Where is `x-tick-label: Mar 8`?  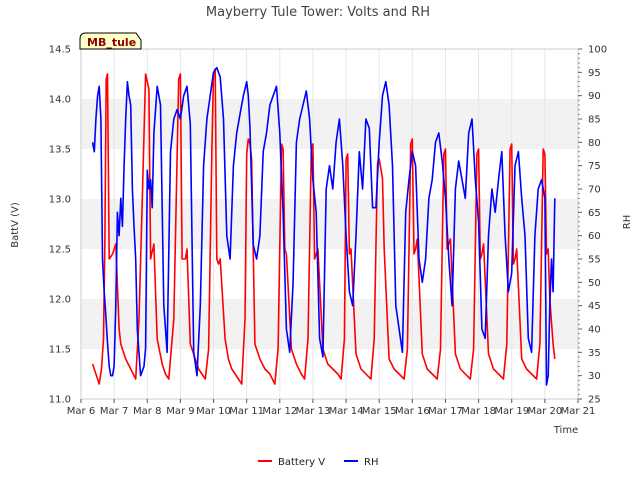 x-tick-label: Mar 8 is located at coordinates (147, 411).